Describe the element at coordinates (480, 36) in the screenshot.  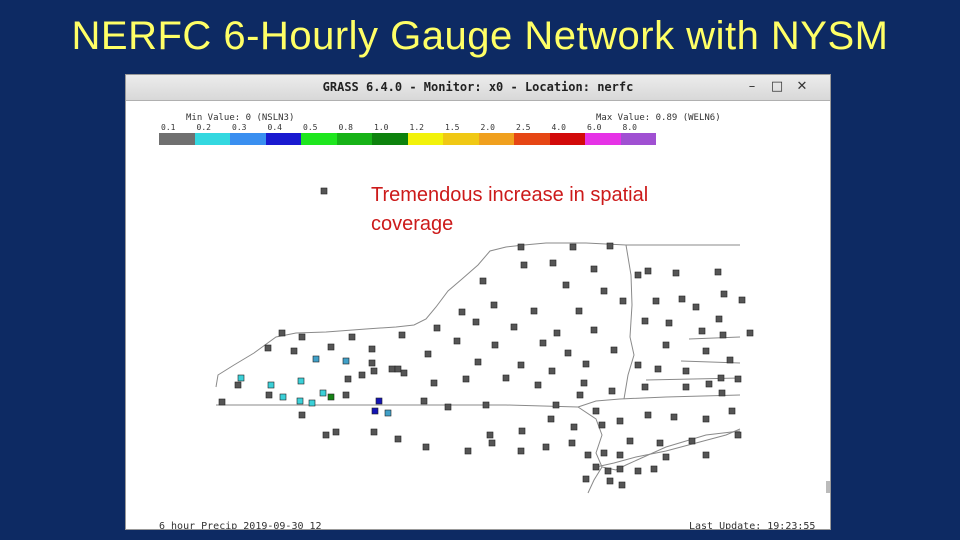
I see `slide-title: NERFC 6-Hourly Gauge Network with NYSM` at that location.